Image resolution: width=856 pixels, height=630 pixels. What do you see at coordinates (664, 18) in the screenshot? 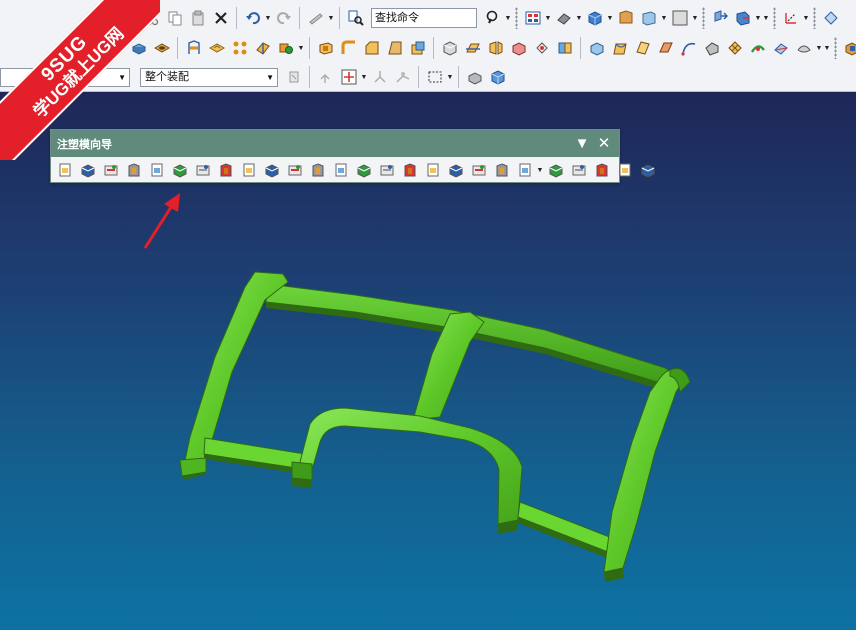
I see `frame-dropdown-icon: ▼` at bounding box center [664, 18].